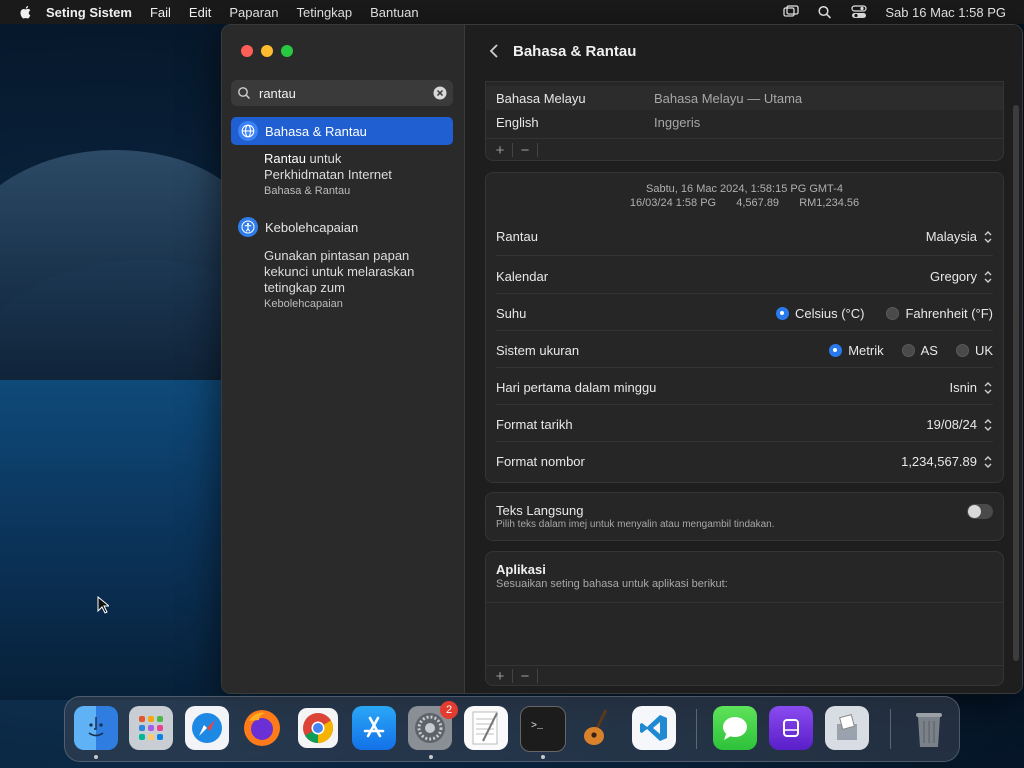  Describe the element at coordinates (744, 461) in the screenshot. I see `number-format-row: Format nombor 1,234,567.89` at that location.